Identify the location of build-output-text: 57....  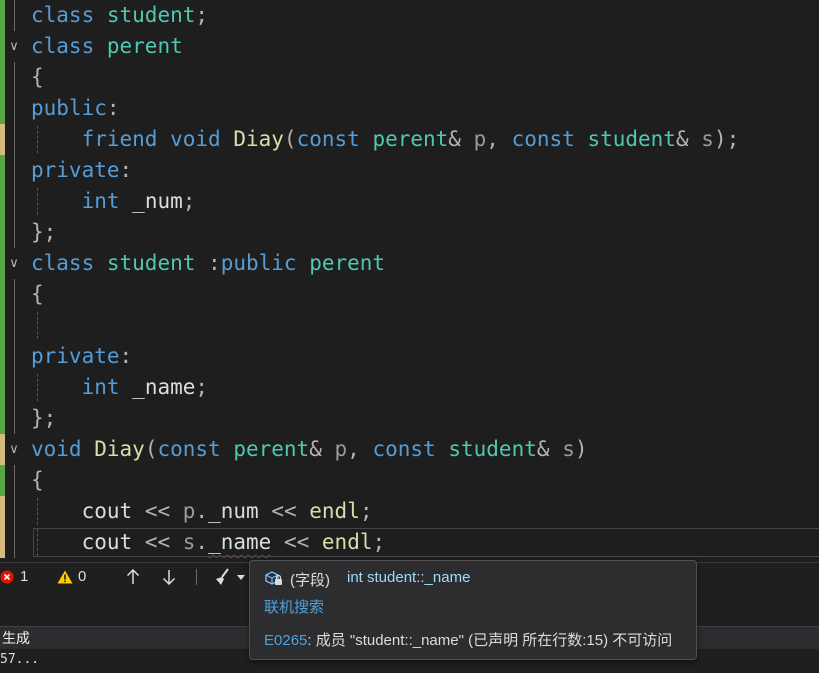
(20, 659).